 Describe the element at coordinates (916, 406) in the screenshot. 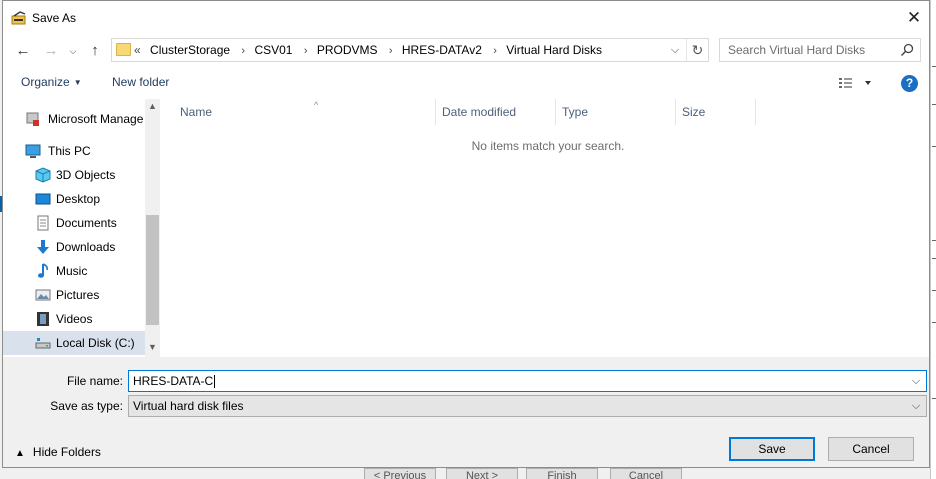

I see `save-type-dropdown-icon: ⌵` at that location.